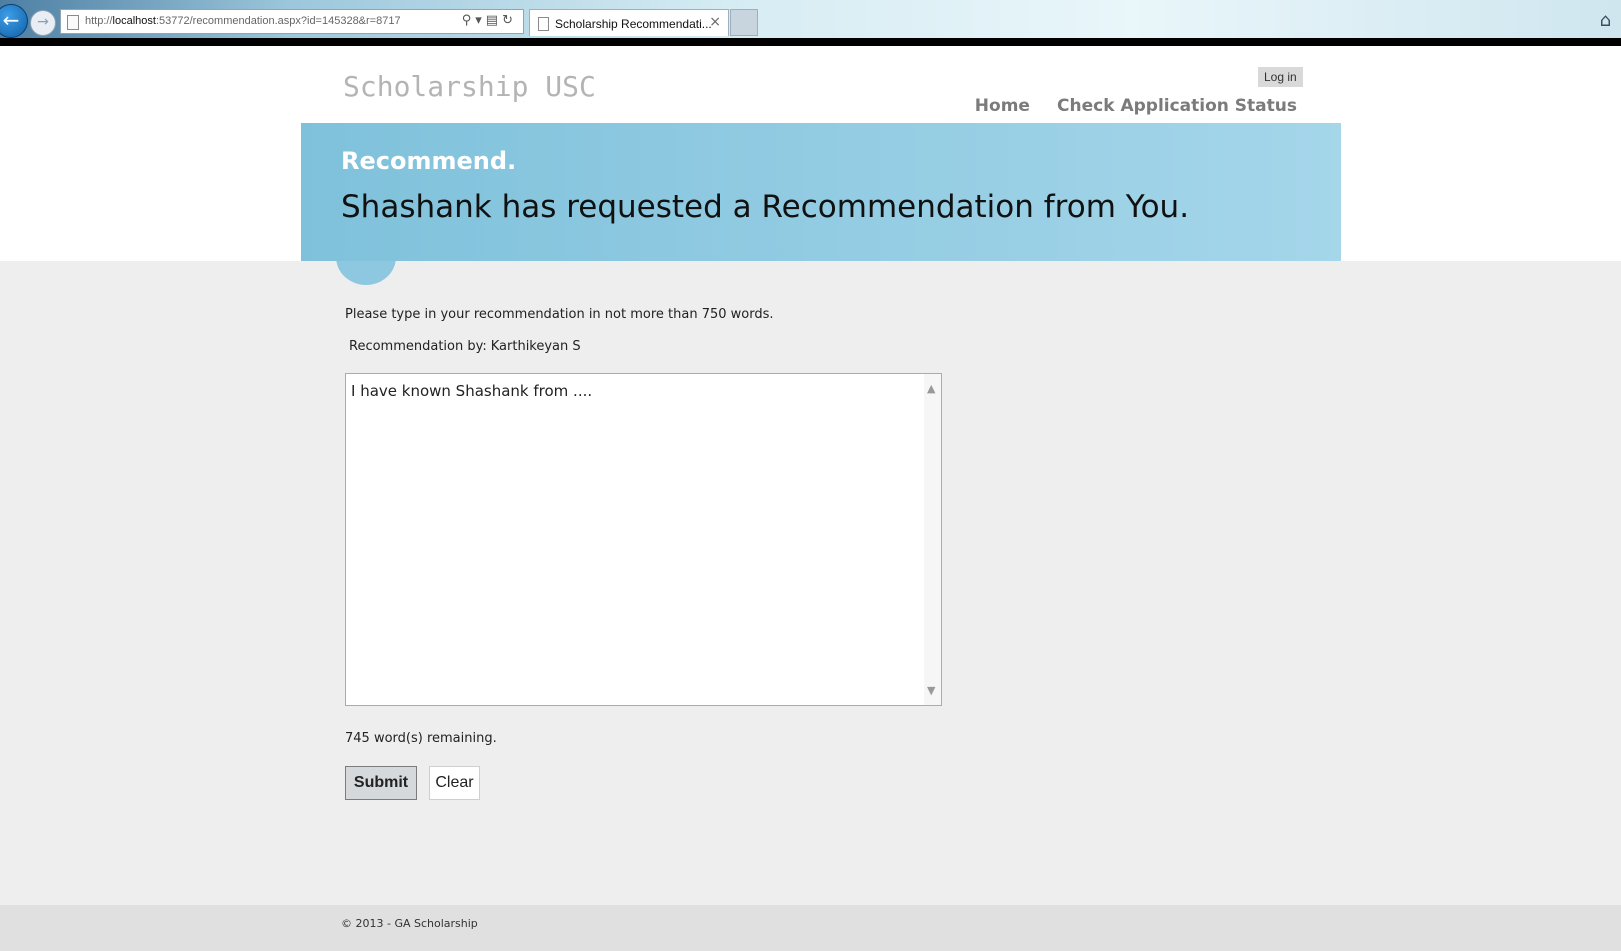 This screenshot has width=1621, height=951. What do you see at coordinates (715, 22) in the screenshot?
I see `close-icon: ×` at bounding box center [715, 22].